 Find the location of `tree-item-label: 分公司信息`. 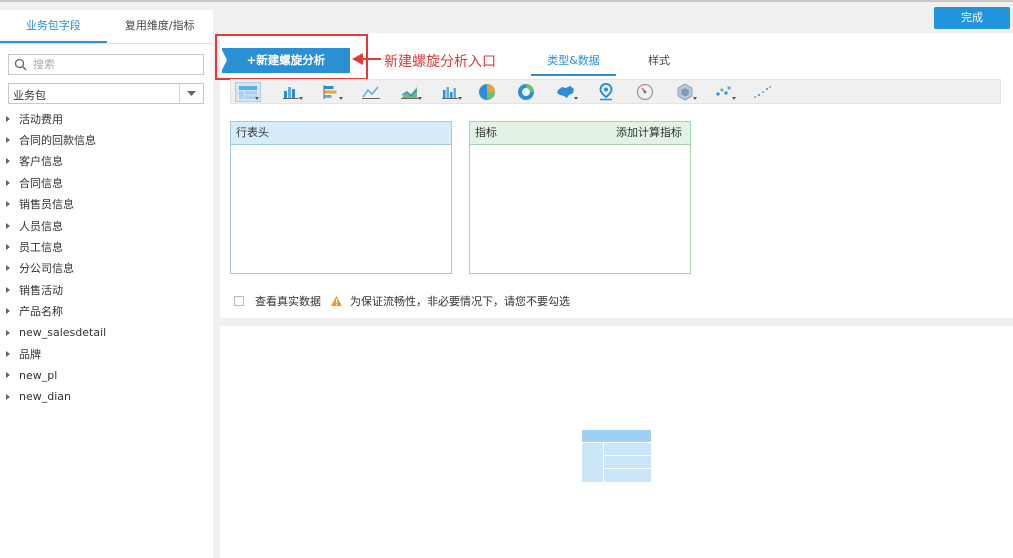

tree-item-label: 分公司信息 is located at coordinates (46, 269).